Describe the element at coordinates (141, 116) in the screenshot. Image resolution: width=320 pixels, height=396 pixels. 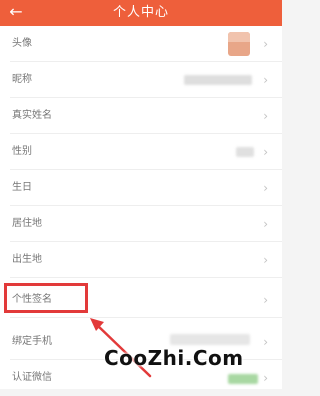
I see `row-real-name: 真实姓名 ›` at that location.